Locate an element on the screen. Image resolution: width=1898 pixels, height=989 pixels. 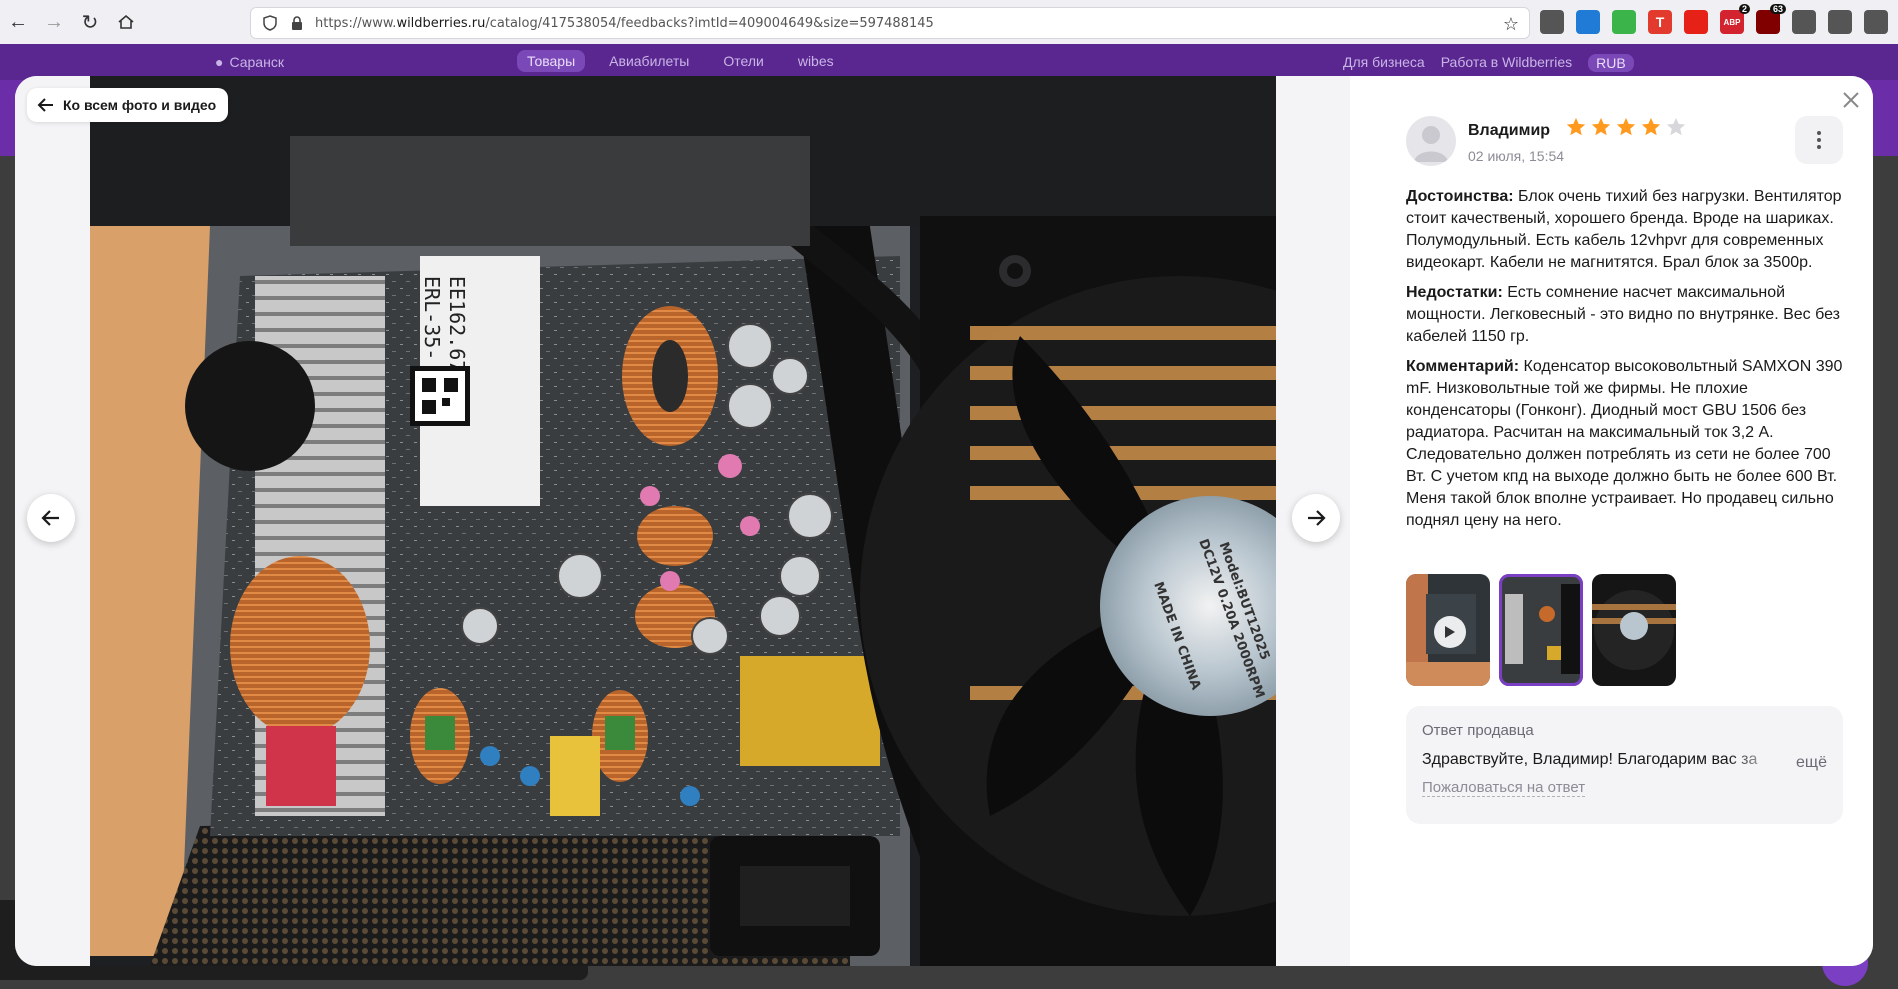
review-date: 02 июля, 15:54 is located at coordinates (1516, 156).